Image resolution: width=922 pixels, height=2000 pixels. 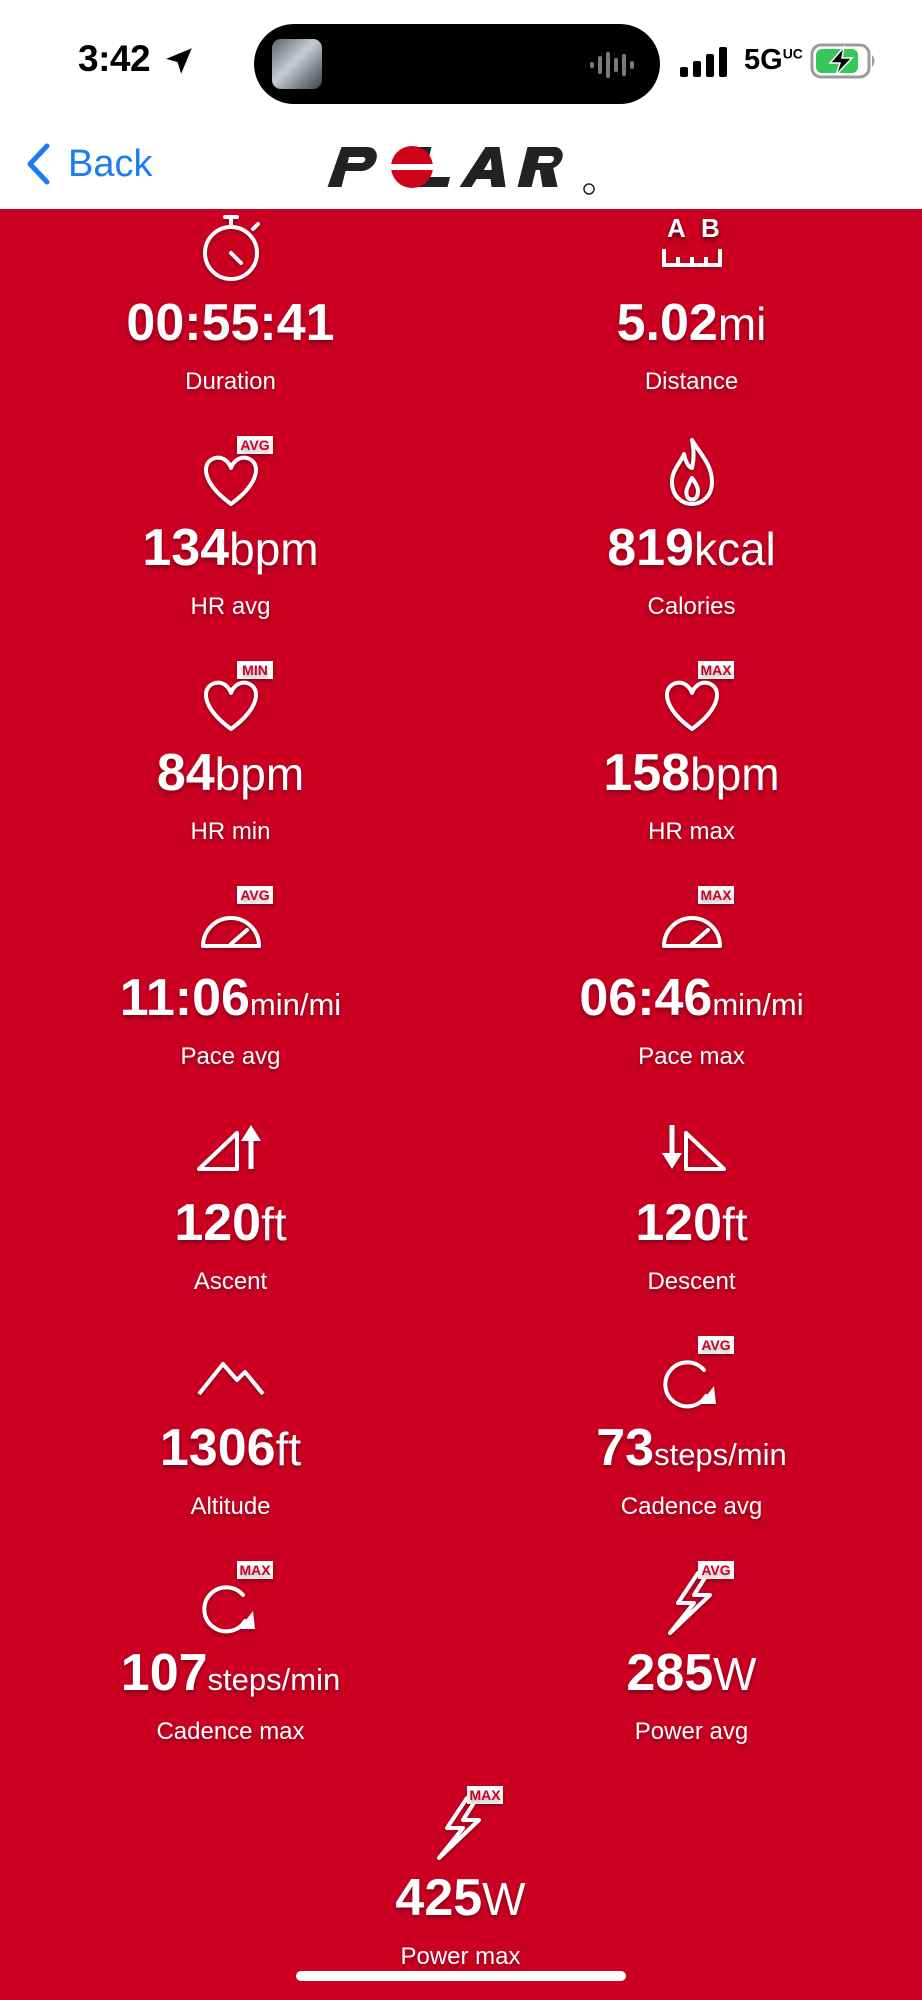 I want to click on stat-ascent: 120ft Ascent, so click(x=230, y=1221).